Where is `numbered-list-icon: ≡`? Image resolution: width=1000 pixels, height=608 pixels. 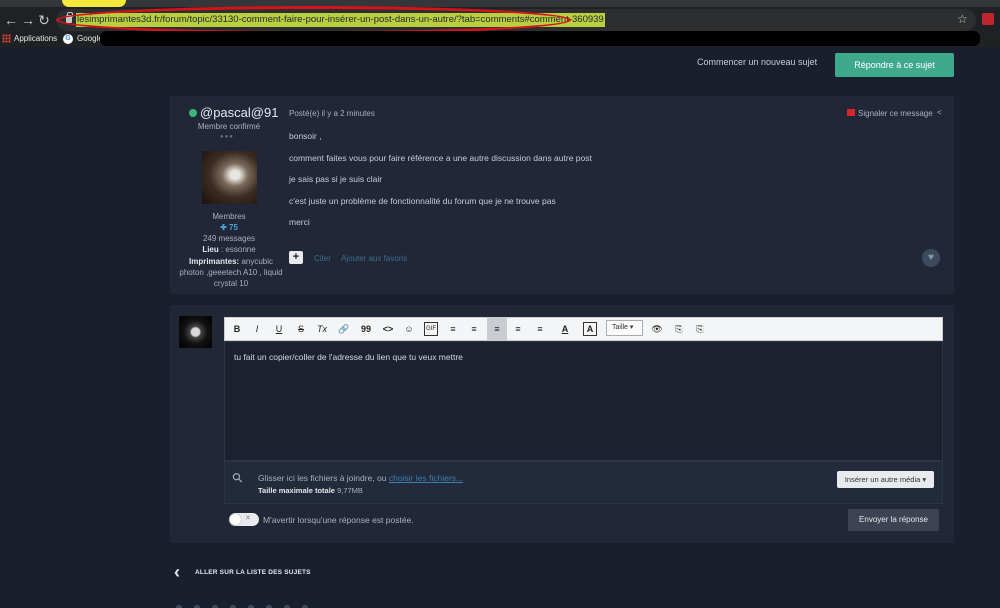
numbered-list-icon: ≡ is located at coordinates (474, 329).